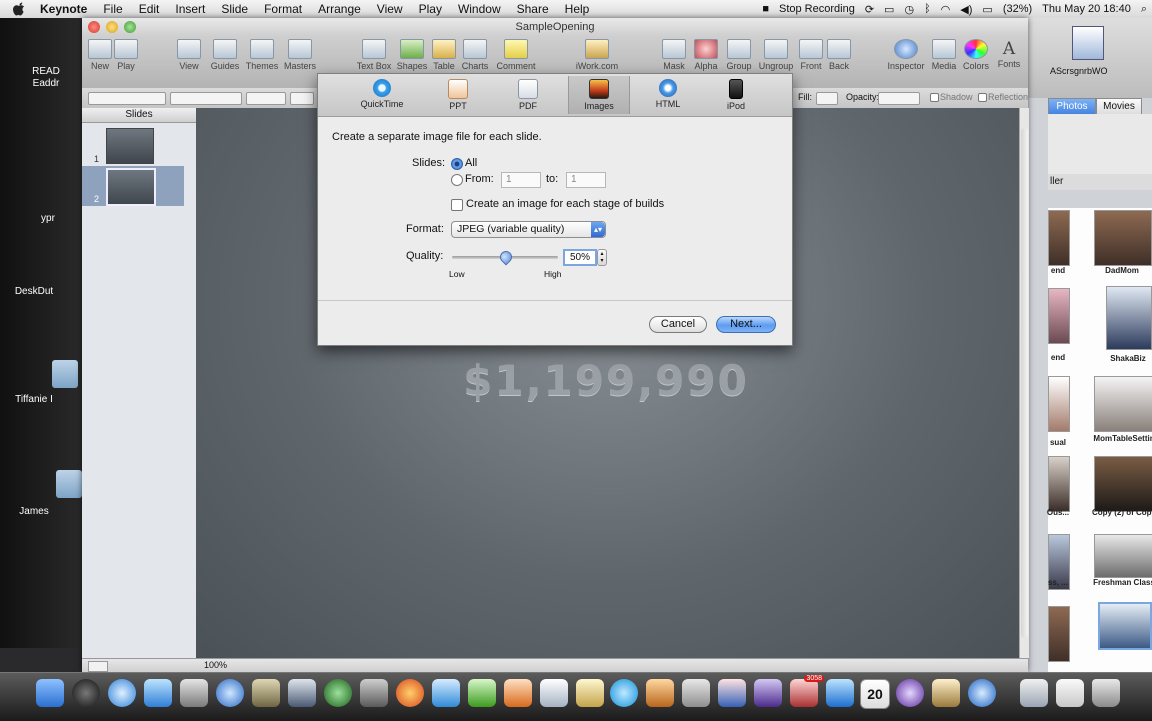 Image resolution: width=1152 pixels, height=721 pixels. Describe the element at coordinates (131, 187) in the screenshot. I see `slide-thumbnail-selected` at that location.